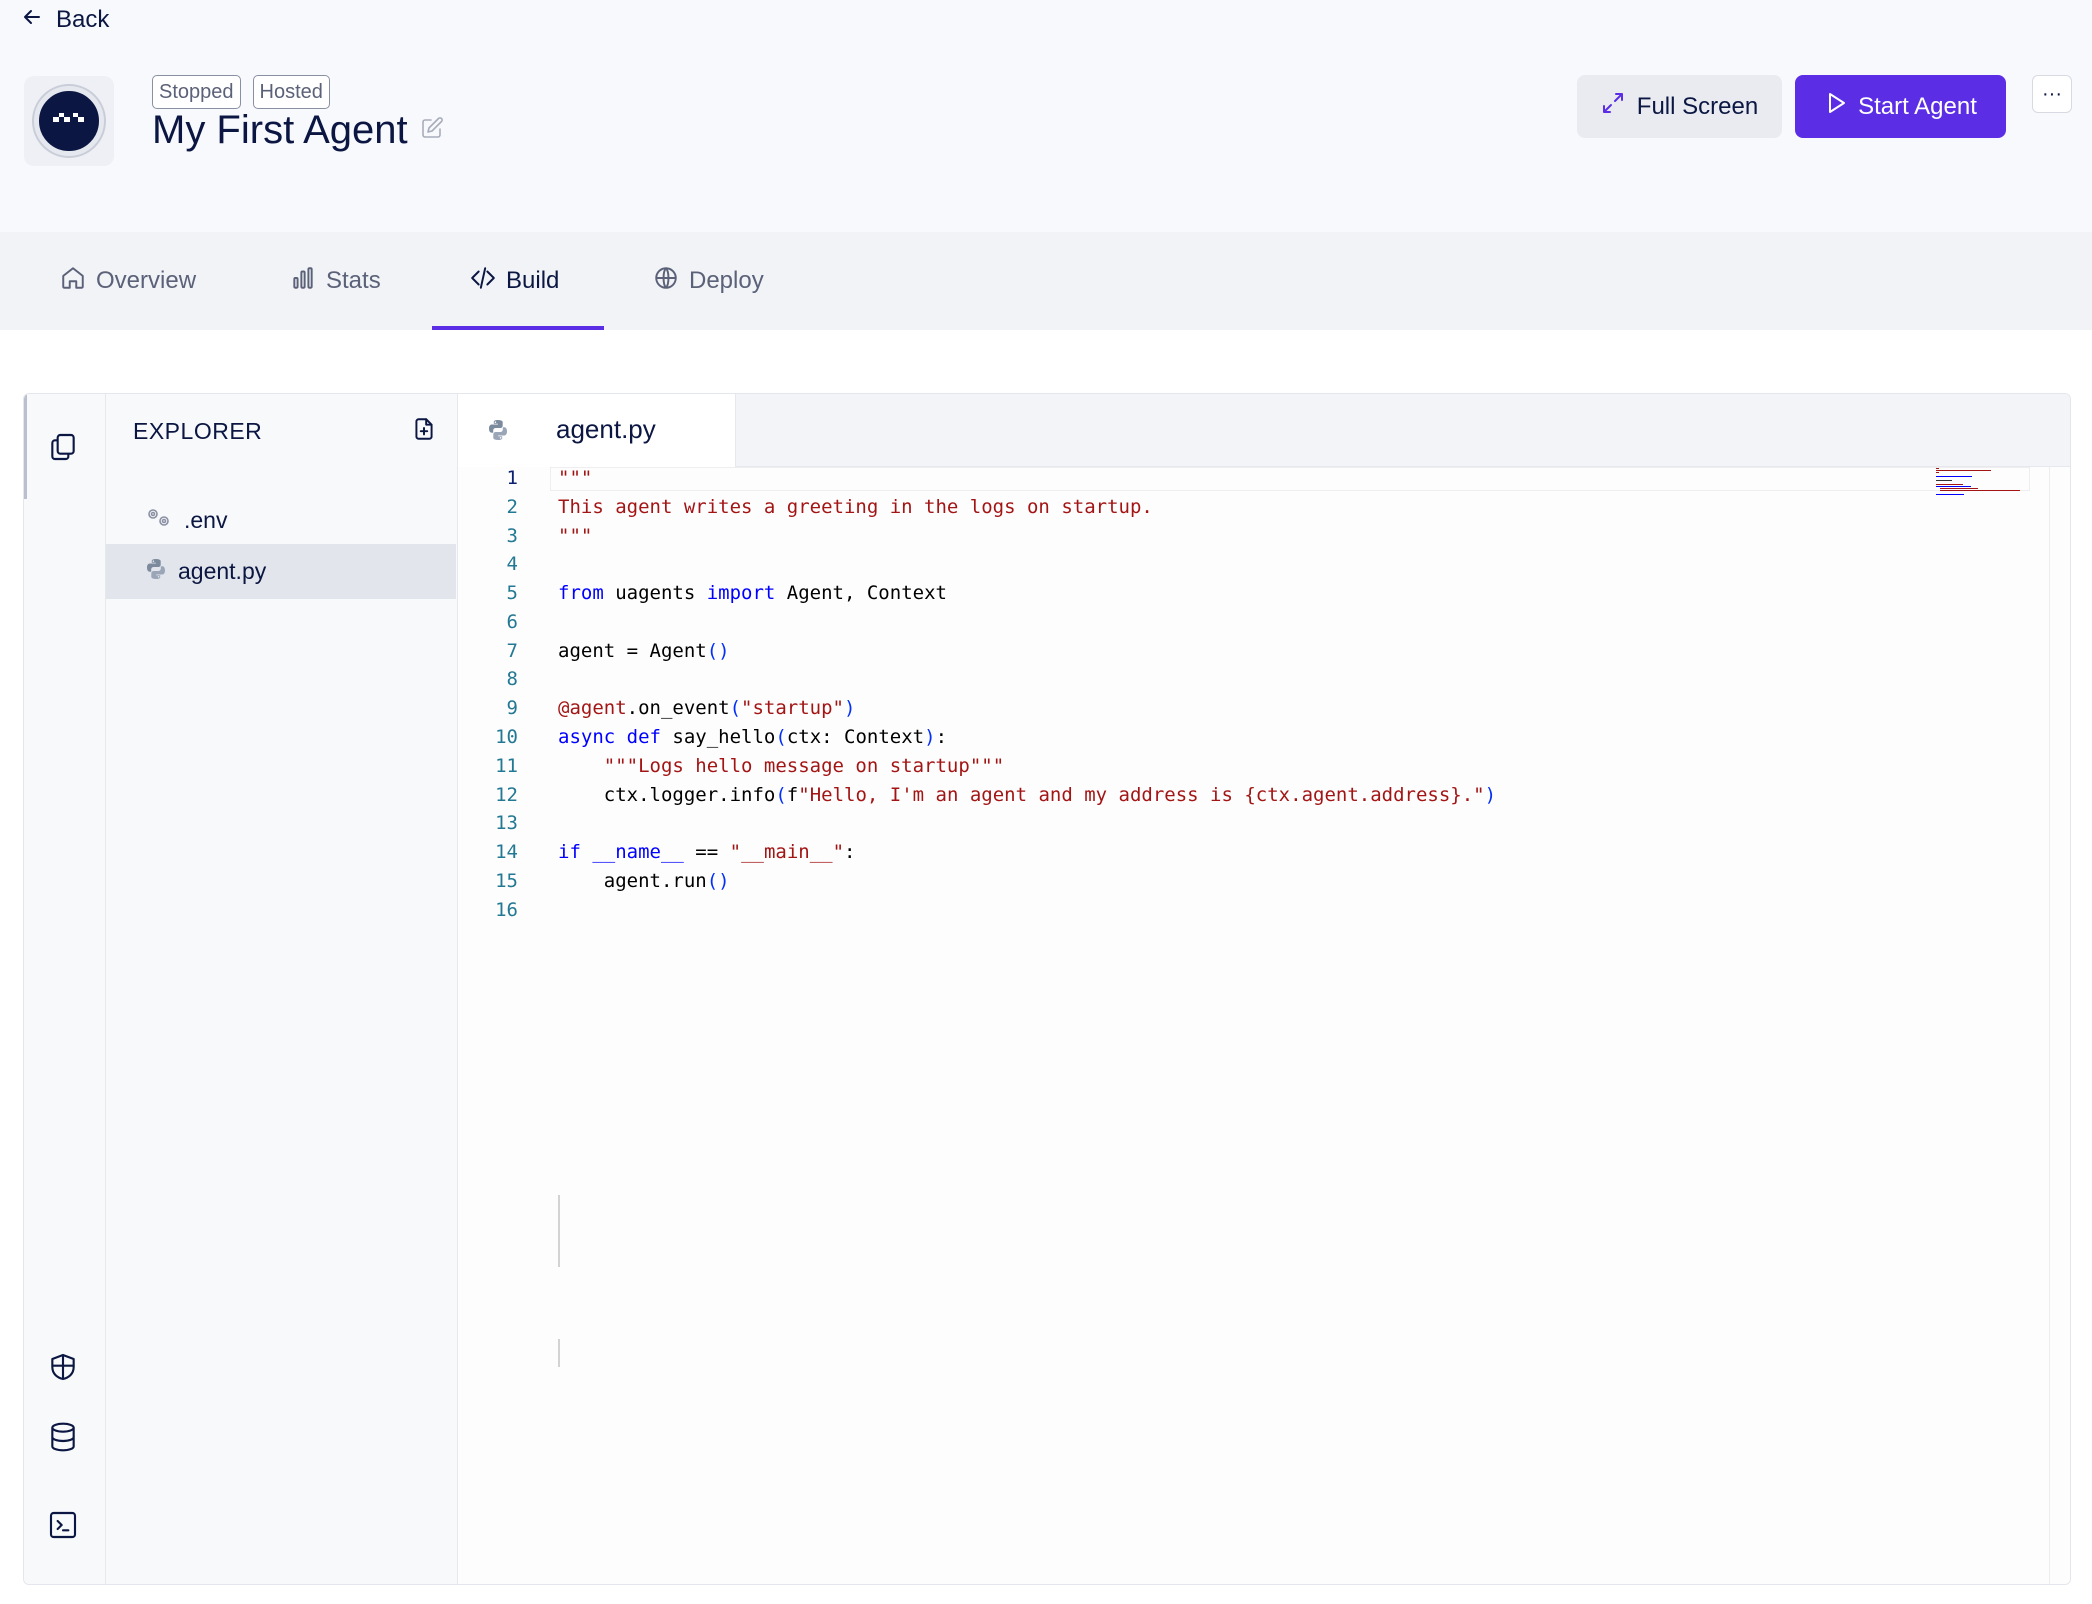 This screenshot has height=1604, width=2092. I want to click on editor-scrollbar, so click(2049, 1025).